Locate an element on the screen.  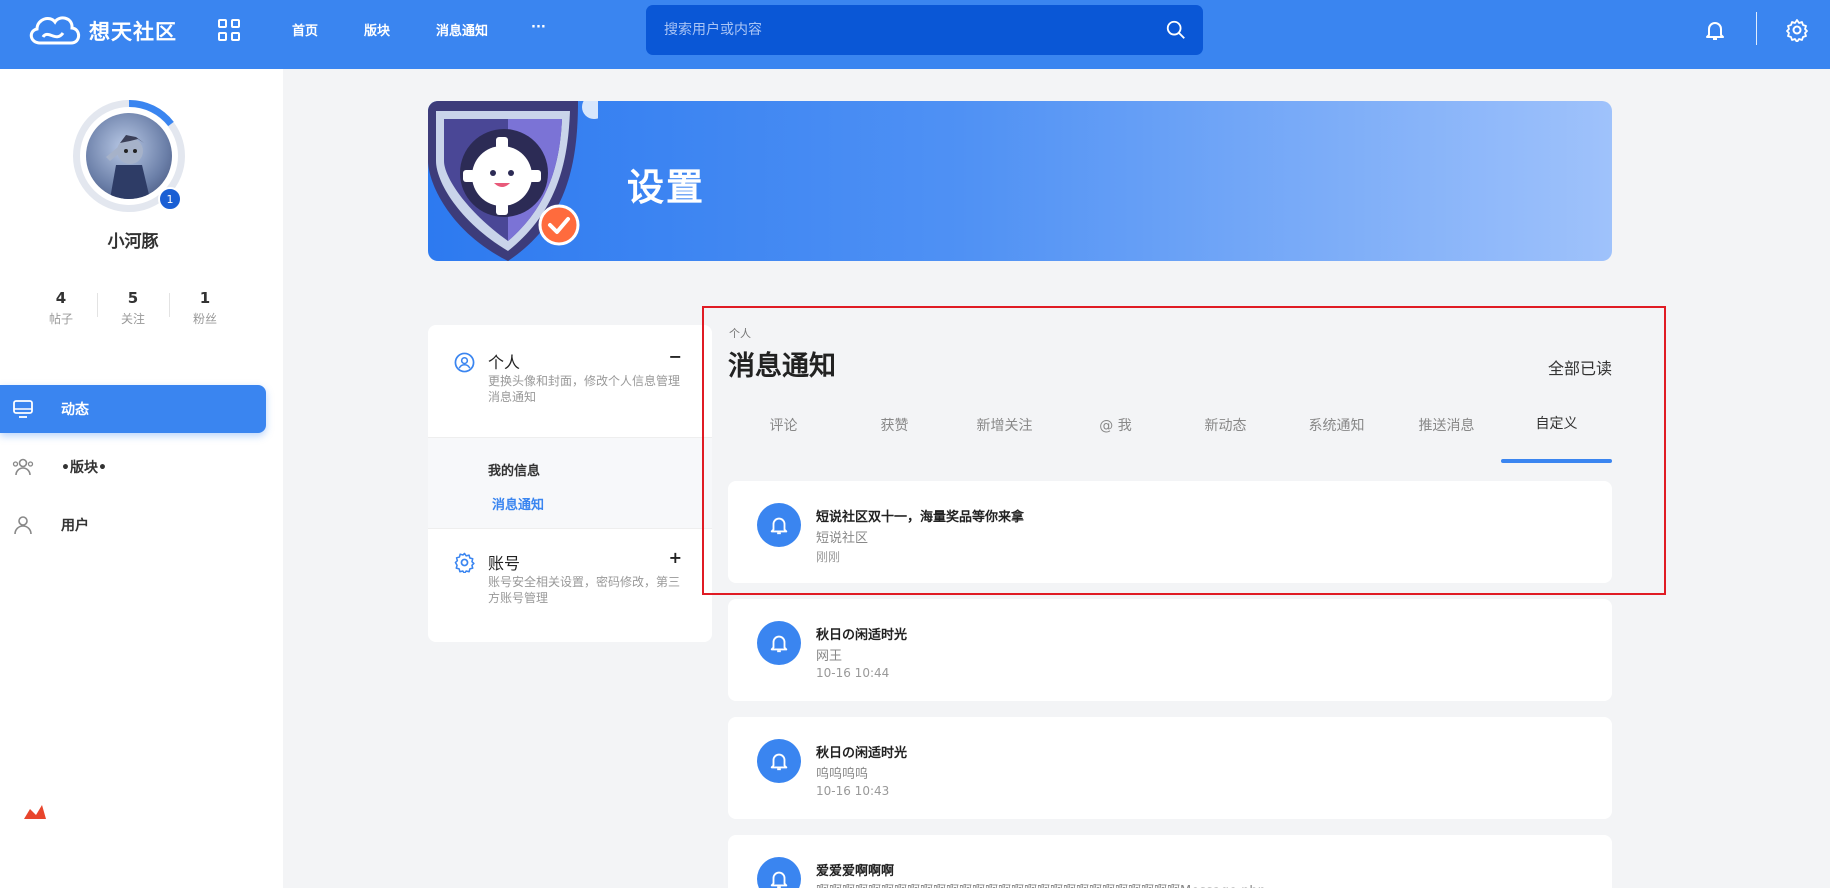
user-circle-icon is located at coordinates (464, 362).